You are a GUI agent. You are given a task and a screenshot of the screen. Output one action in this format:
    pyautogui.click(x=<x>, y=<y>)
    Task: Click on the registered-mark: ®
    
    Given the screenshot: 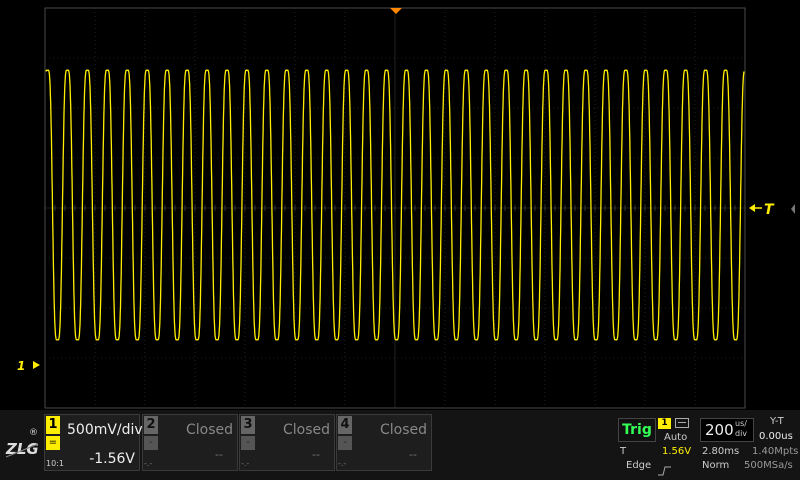 What is the action you would take?
    pyautogui.click(x=33, y=433)
    